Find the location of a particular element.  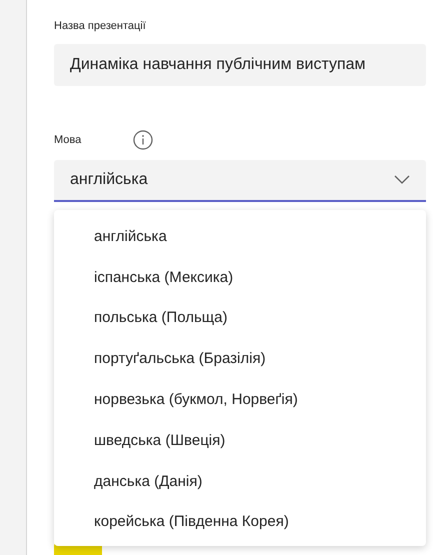

title-input-field: Динаміка навчання публічним виступам is located at coordinates (240, 65).